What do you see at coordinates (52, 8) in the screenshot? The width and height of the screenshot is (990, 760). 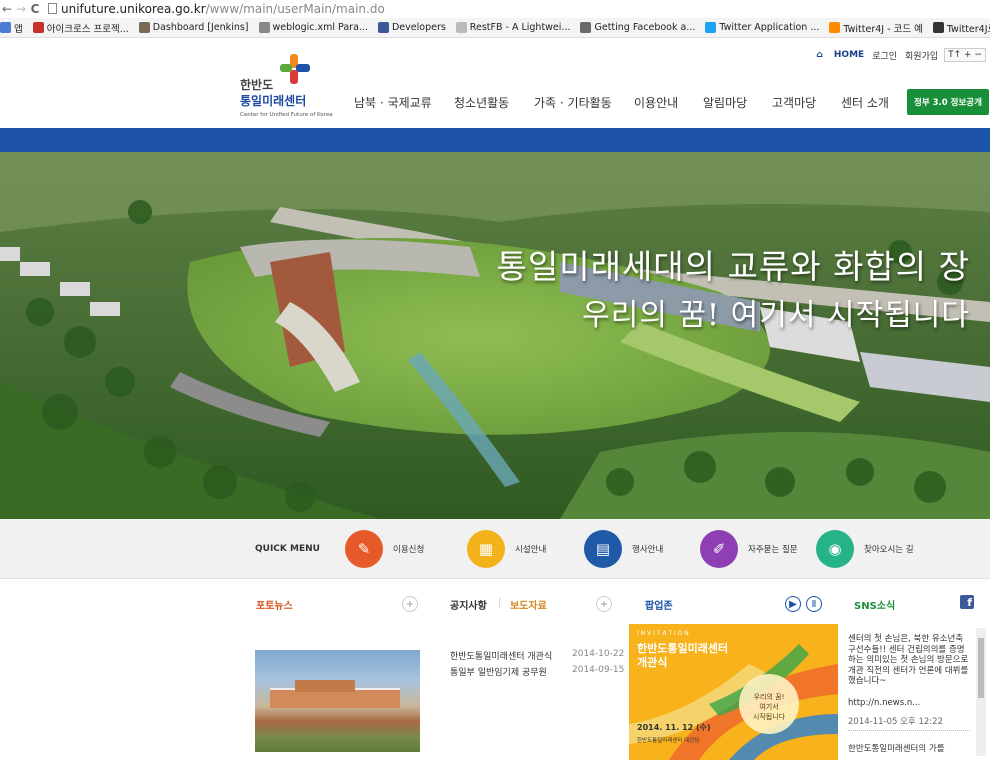 I see `page-icon` at bounding box center [52, 8].